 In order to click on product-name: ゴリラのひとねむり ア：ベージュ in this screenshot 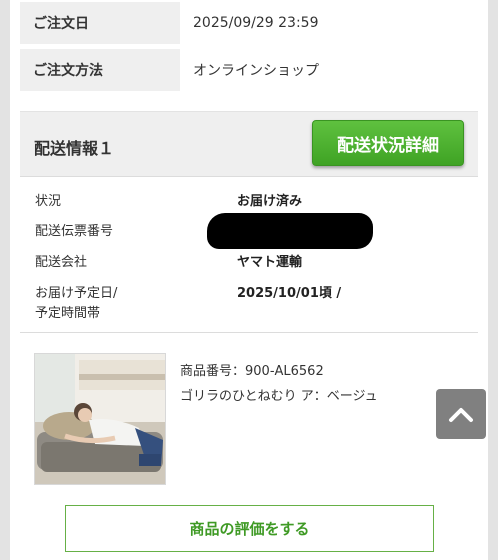, I will do `click(279, 394)`.